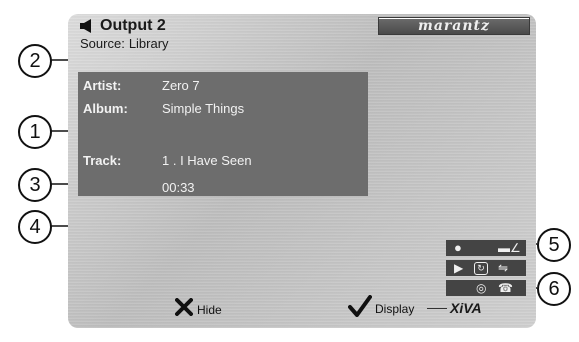 This screenshot has height=342, width=579. I want to click on shuffle-icon: ⇋, so click(503, 268).